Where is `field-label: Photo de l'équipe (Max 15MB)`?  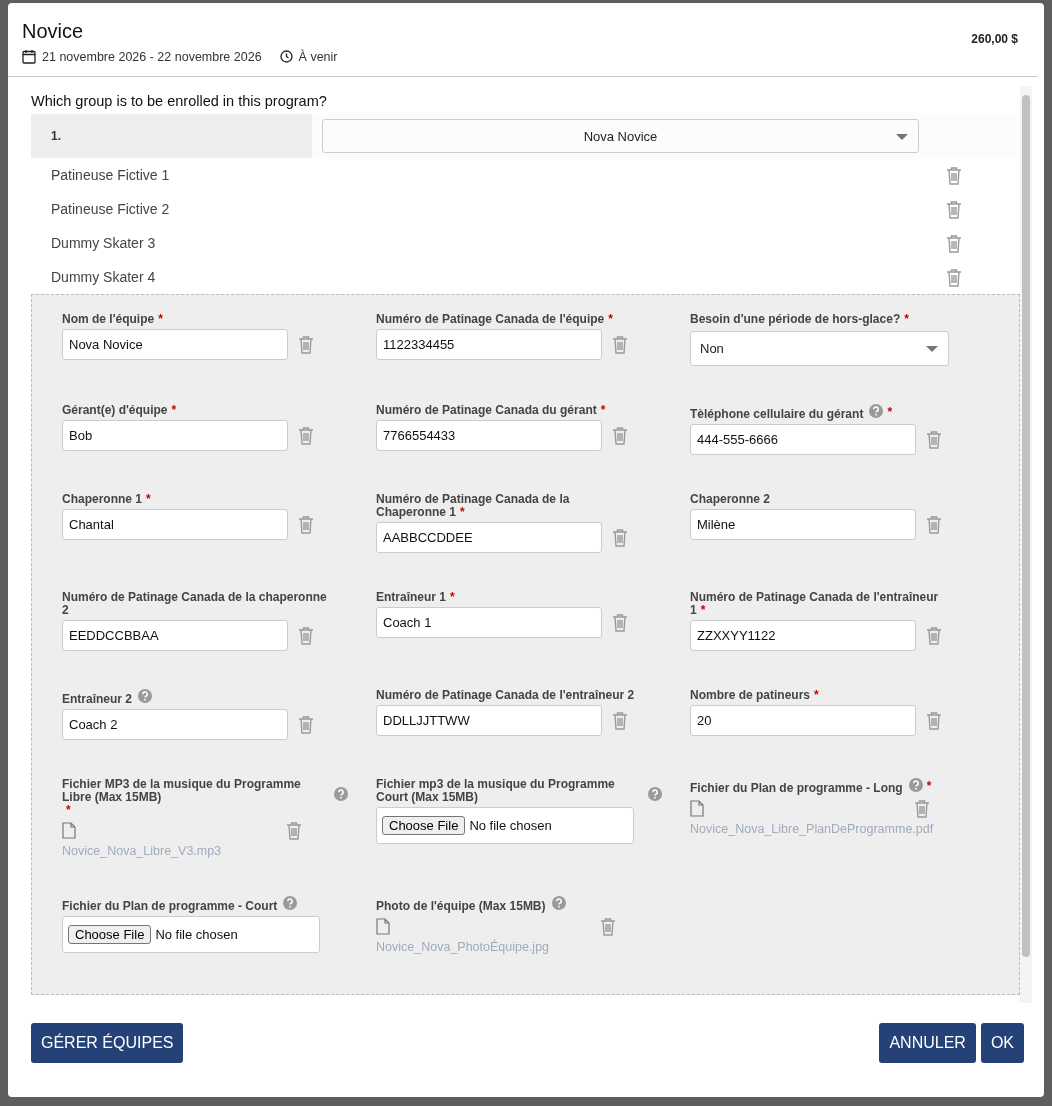
field-label: Photo de l'équipe (Max 15MB) is located at coordinates (461, 906).